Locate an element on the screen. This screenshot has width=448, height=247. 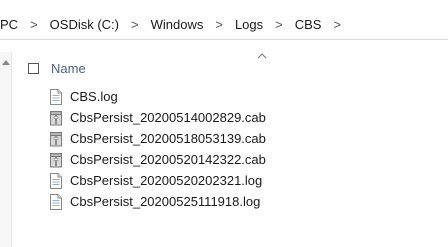
scroll-up-arrow-icon is located at coordinates (6, 62).